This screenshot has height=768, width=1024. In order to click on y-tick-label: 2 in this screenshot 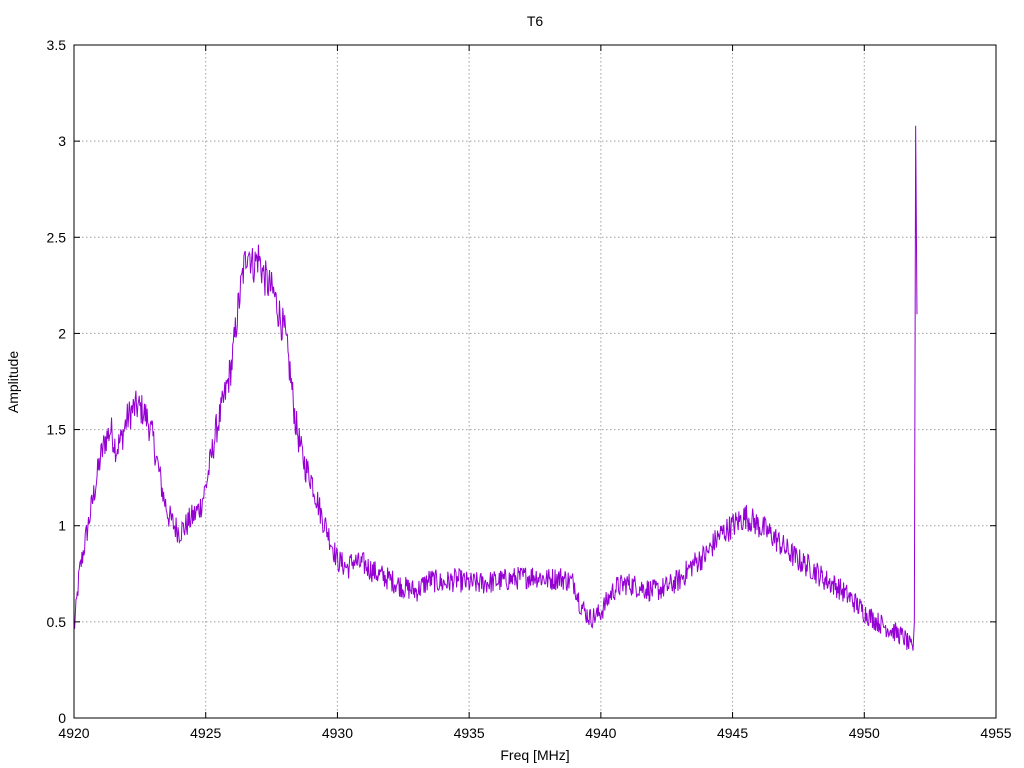, I will do `click(62, 333)`.